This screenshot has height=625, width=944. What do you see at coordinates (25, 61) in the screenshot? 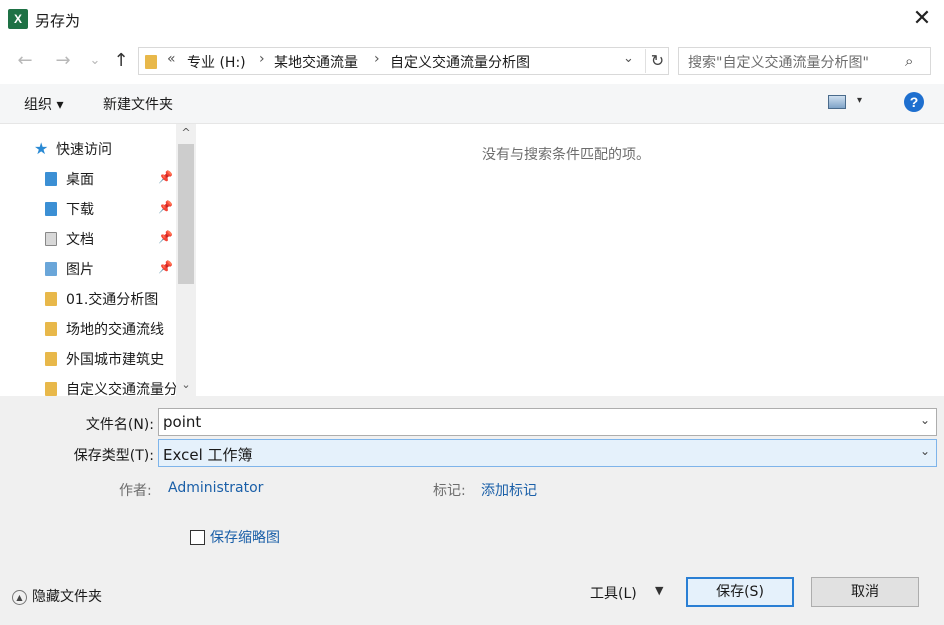
I see `back-icon: ←` at bounding box center [25, 61].